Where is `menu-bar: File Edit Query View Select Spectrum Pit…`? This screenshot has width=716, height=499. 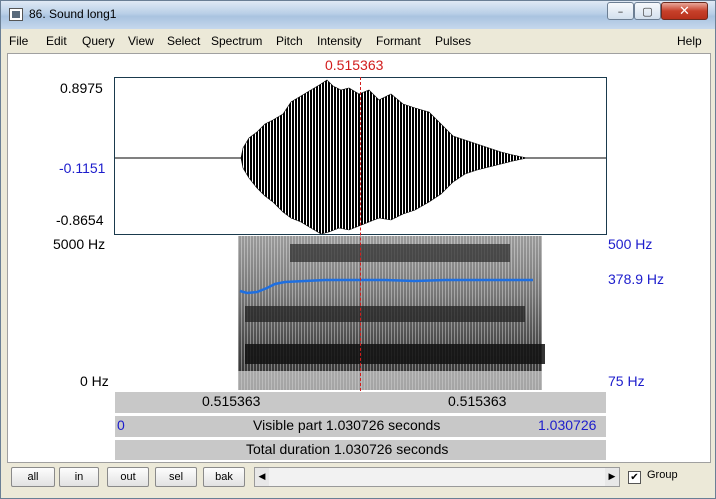
menu-bar: File Edit Query View Select Spectrum Pit… is located at coordinates (358, 41).